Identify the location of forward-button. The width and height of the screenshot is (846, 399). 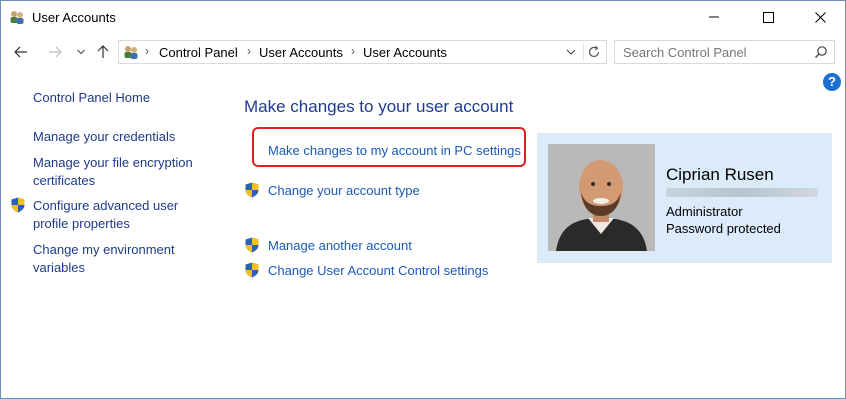
(55, 52).